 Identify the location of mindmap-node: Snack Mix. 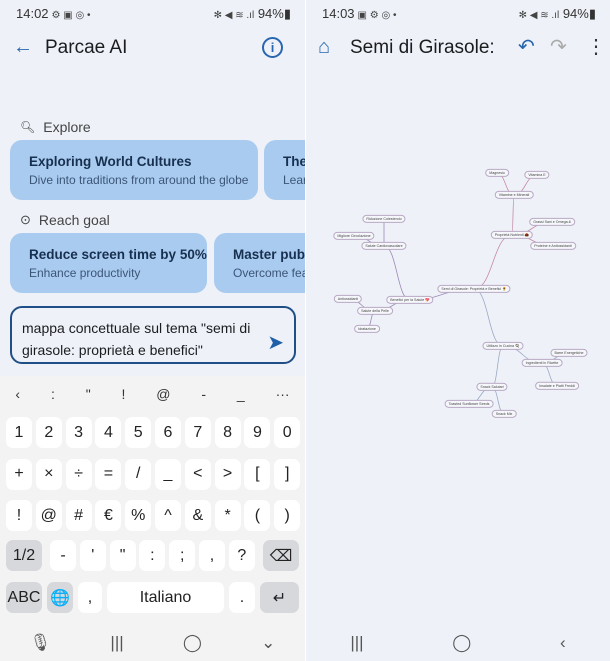
(504, 414).